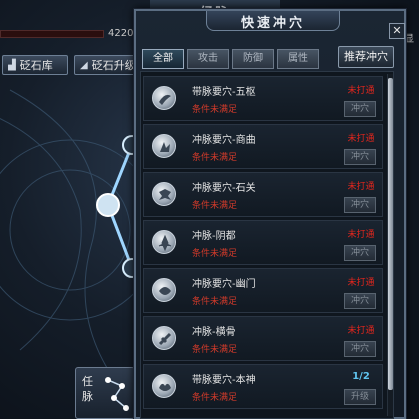 This screenshot has height=419, width=419. Describe the element at coordinates (52, 34) in the screenshot. I see `experience-progress-bar` at that location.